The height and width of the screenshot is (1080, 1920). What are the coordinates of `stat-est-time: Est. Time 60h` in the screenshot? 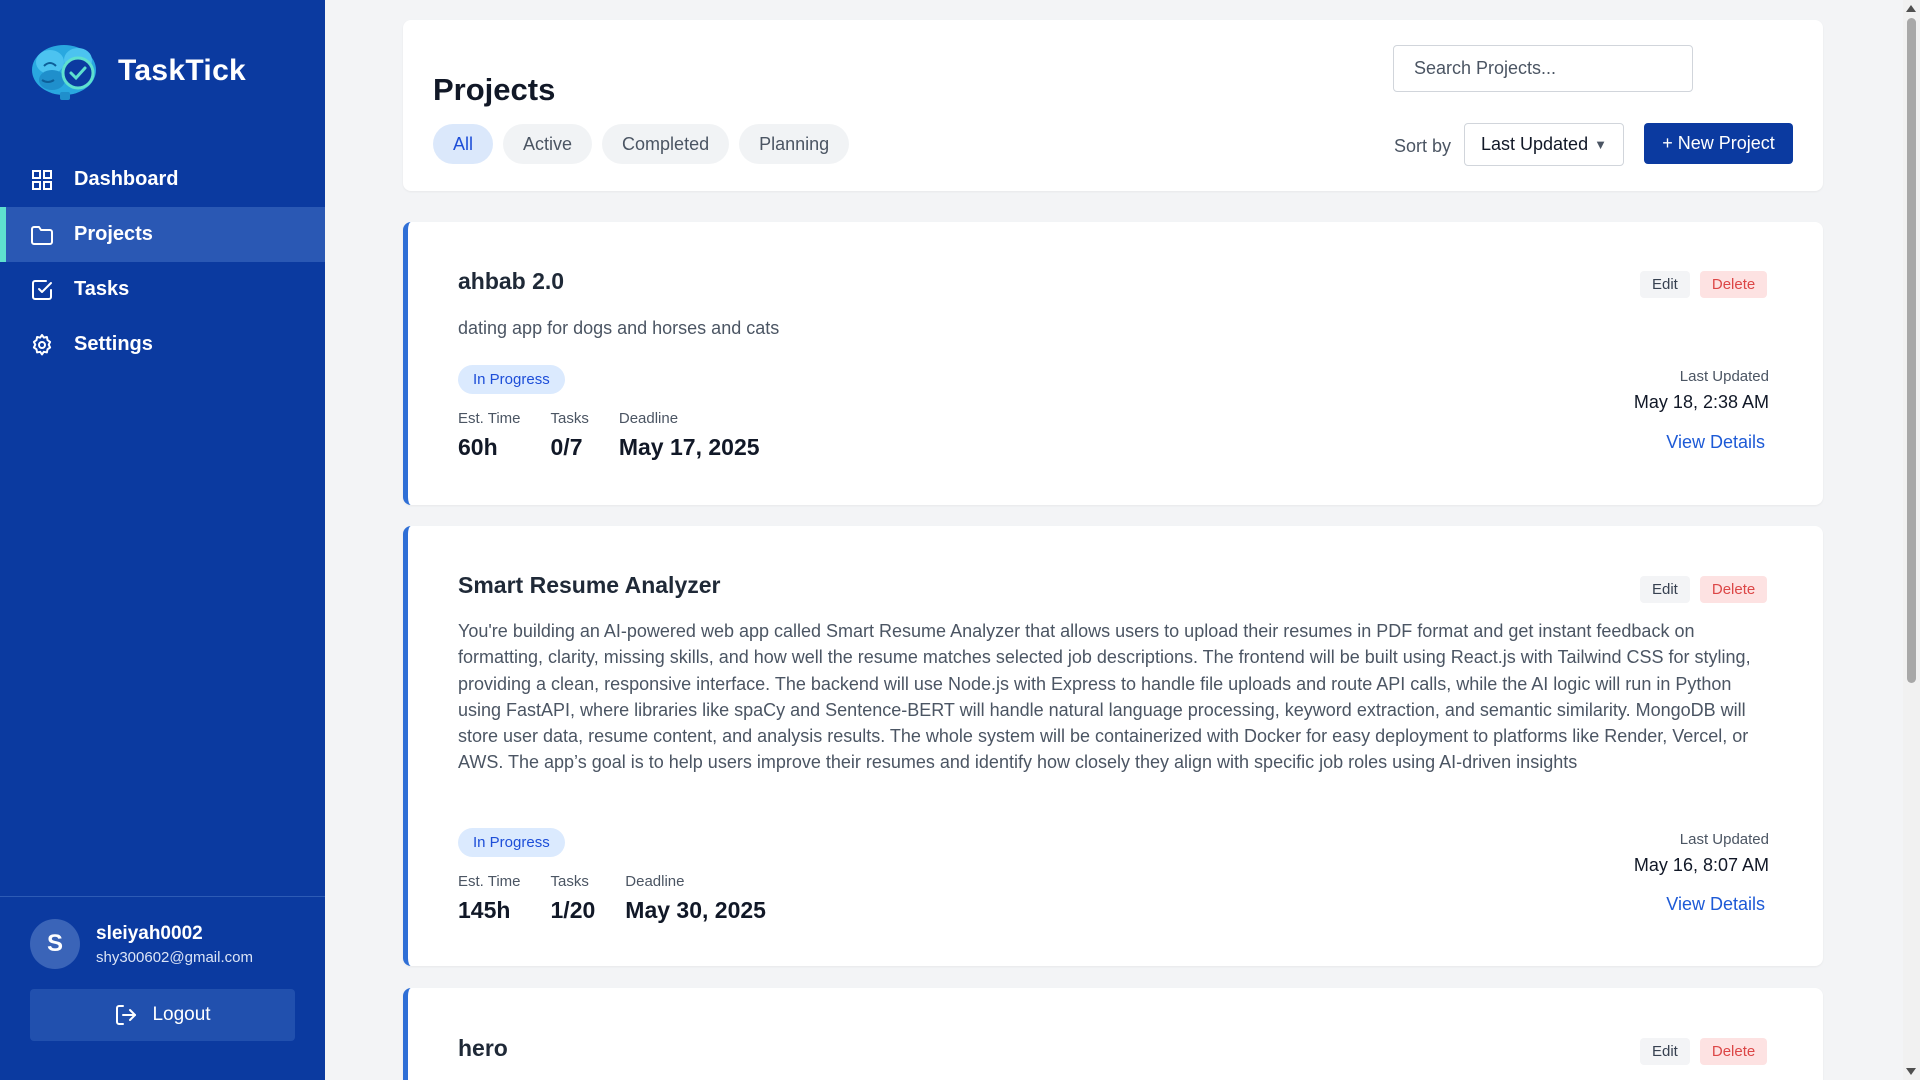 It's located at (489, 435).